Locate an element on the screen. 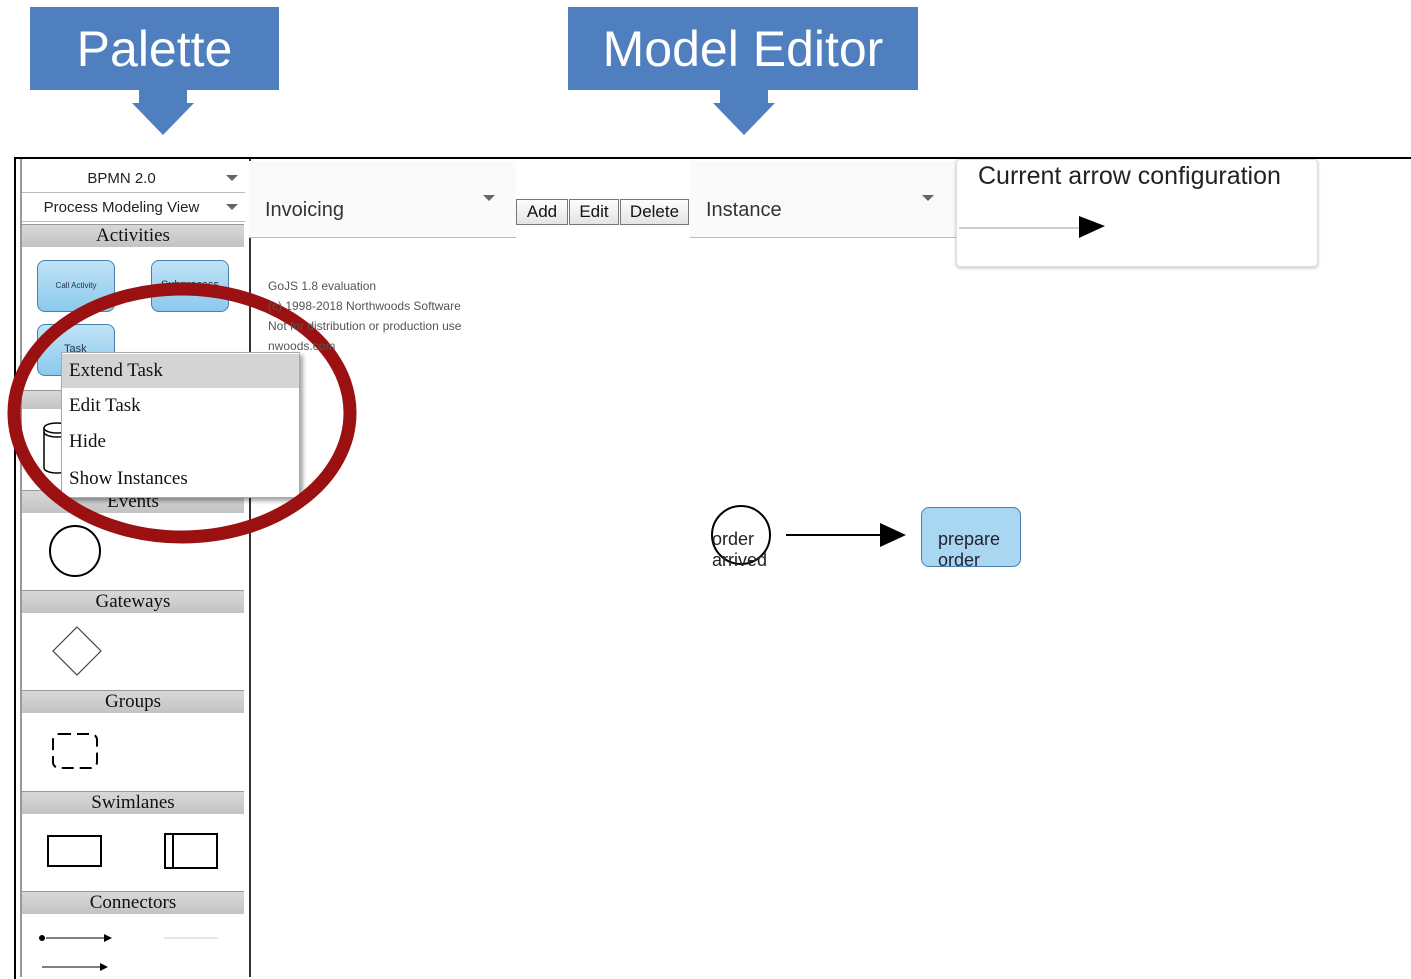 This screenshot has width=1411, height=979. watermark-line-3: Not for distribution or production use is located at coordinates (365, 326).